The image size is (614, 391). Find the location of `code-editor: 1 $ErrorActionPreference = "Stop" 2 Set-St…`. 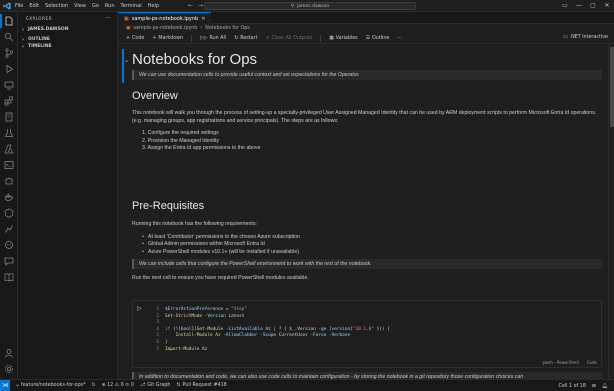

code-editor: 1 $ErrorActionPreference = "Stop" 2 Set-St… is located at coordinates (269, 330).